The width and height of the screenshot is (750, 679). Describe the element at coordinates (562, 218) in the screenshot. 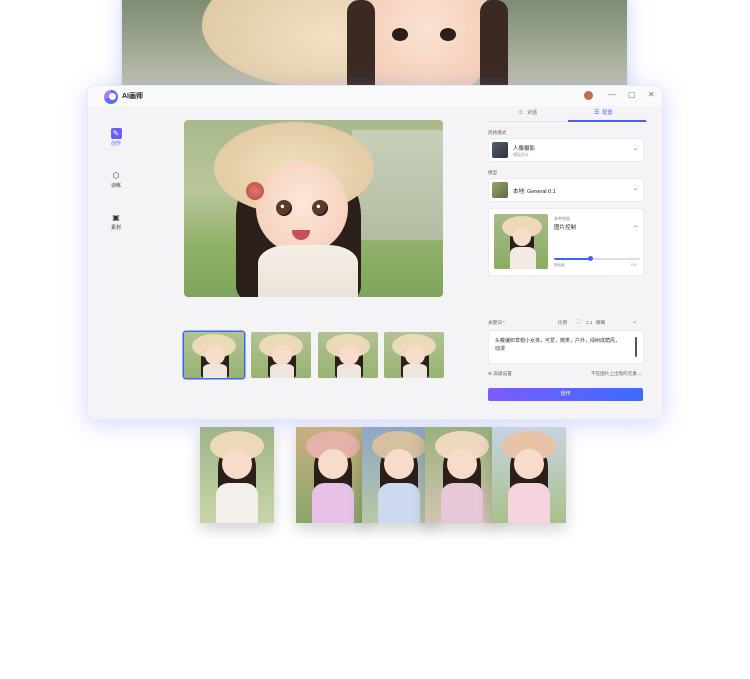

I see `reference-label: 参考依据` at that location.